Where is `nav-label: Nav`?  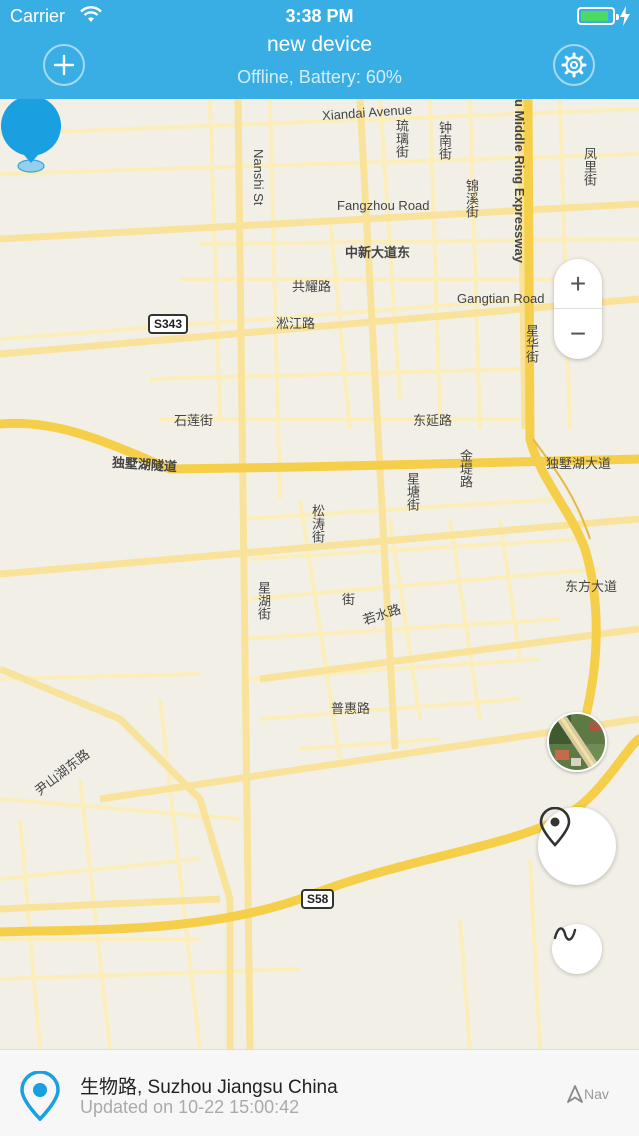
nav-label: Nav is located at coordinates (596, 1094).